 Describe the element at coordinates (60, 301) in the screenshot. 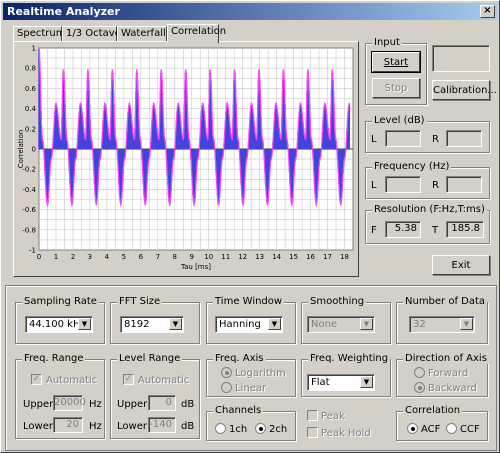

I see `sampling-rate-label: Sampling Rate` at that location.